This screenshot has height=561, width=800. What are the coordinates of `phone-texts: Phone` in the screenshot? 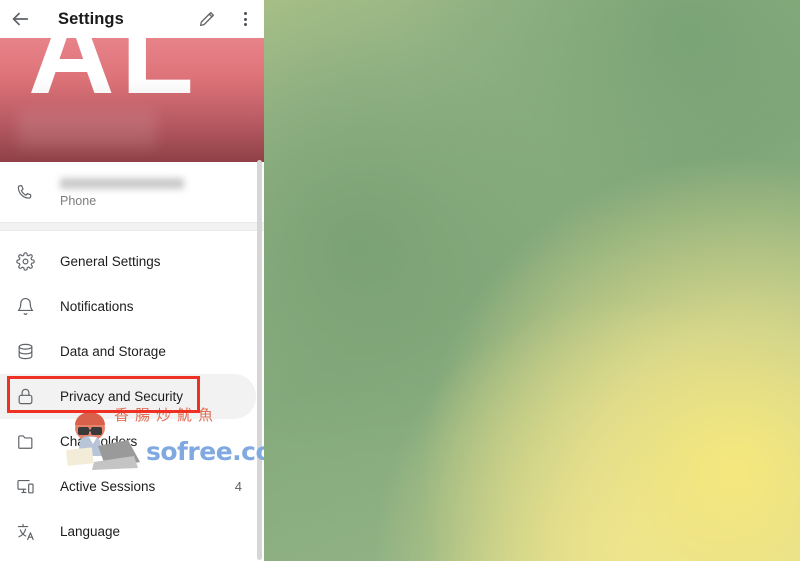 It's located at (122, 192).